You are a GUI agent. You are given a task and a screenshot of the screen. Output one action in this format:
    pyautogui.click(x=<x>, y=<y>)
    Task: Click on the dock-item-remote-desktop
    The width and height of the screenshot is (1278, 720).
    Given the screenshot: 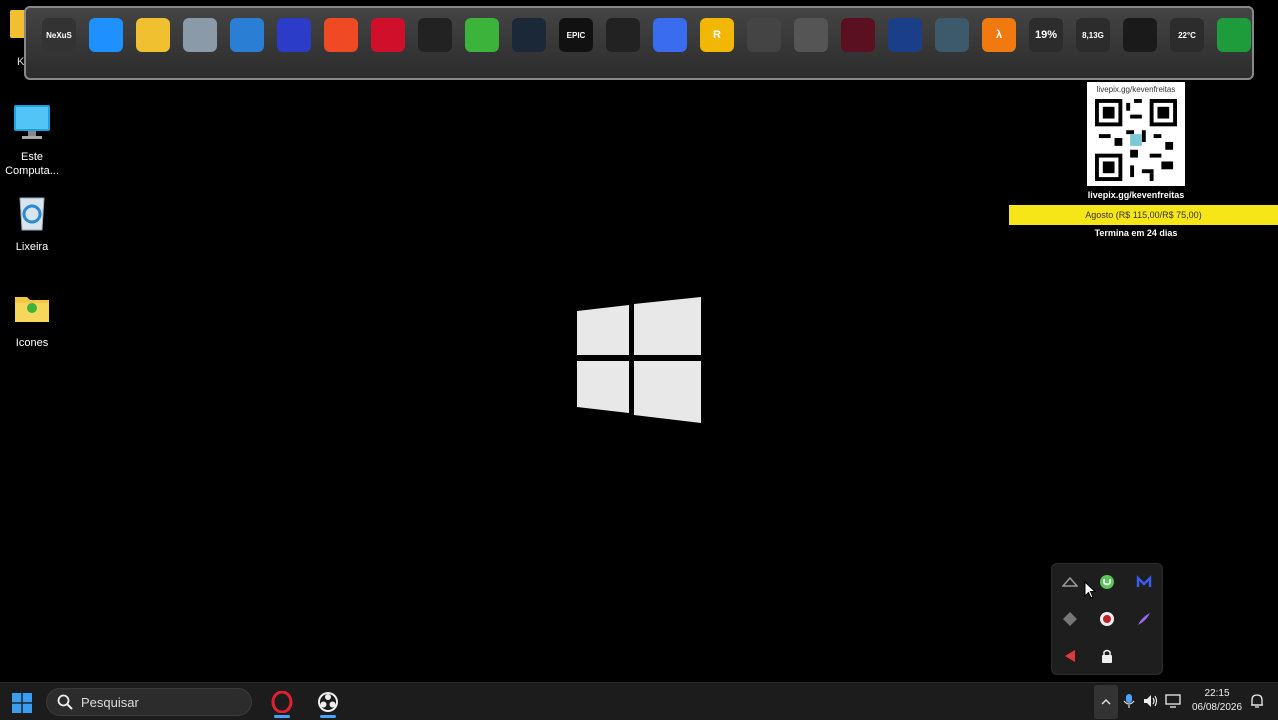 What is the action you would take?
    pyautogui.click(x=247, y=44)
    